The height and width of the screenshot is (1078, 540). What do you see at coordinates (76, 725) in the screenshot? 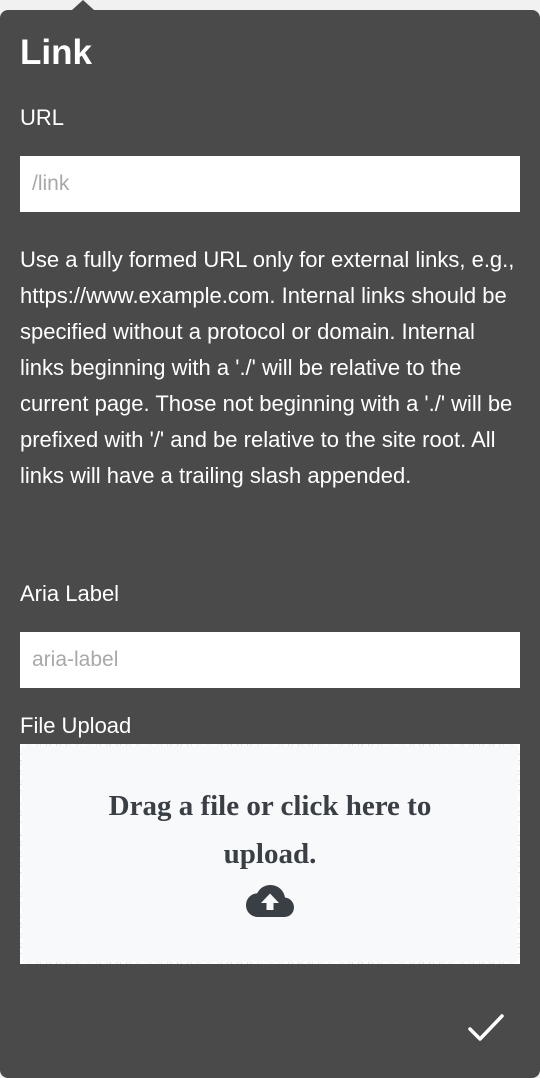
I see `file-upload-label: File Upload` at bounding box center [76, 725].